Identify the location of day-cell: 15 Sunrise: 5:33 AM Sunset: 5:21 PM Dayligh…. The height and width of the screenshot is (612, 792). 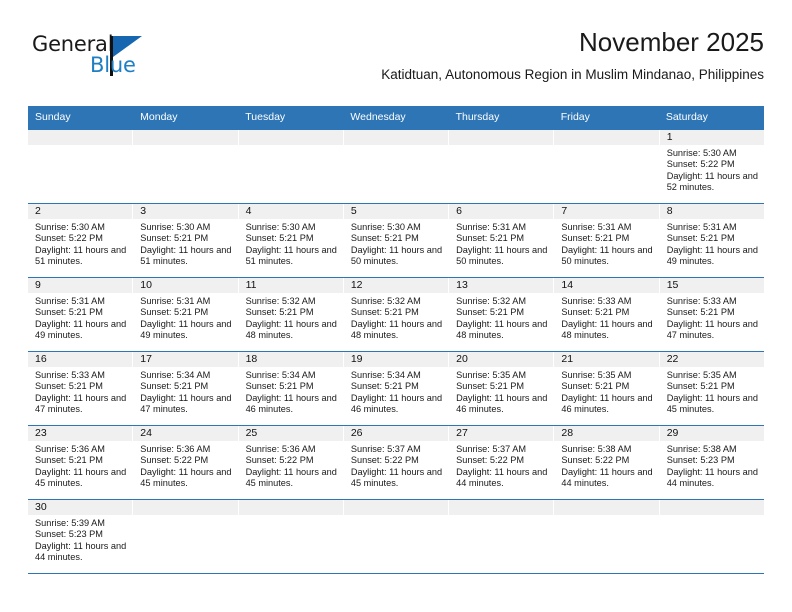
(711, 314).